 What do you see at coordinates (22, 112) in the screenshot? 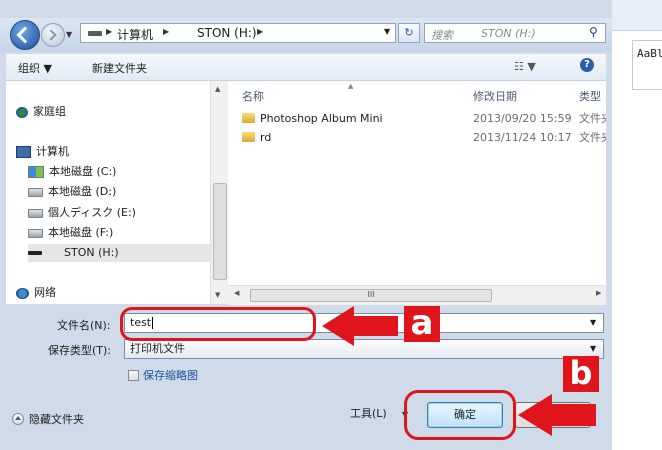
I see `homegroup-icon` at bounding box center [22, 112].